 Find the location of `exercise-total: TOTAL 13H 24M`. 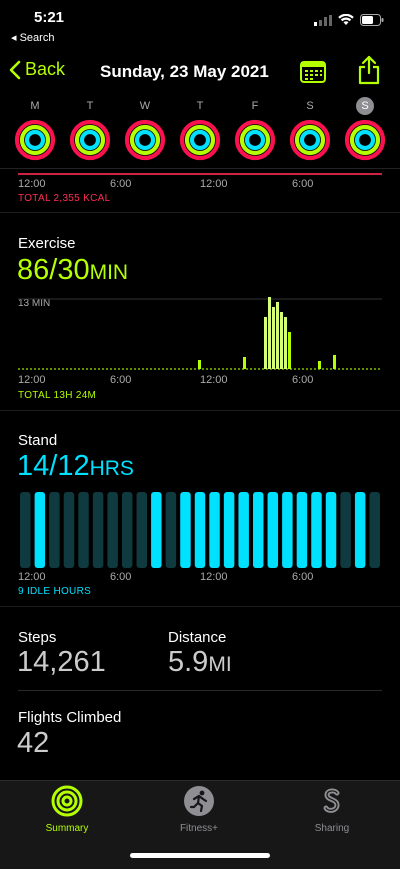

exercise-total: TOTAL 13H 24M is located at coordinates (57, 395).